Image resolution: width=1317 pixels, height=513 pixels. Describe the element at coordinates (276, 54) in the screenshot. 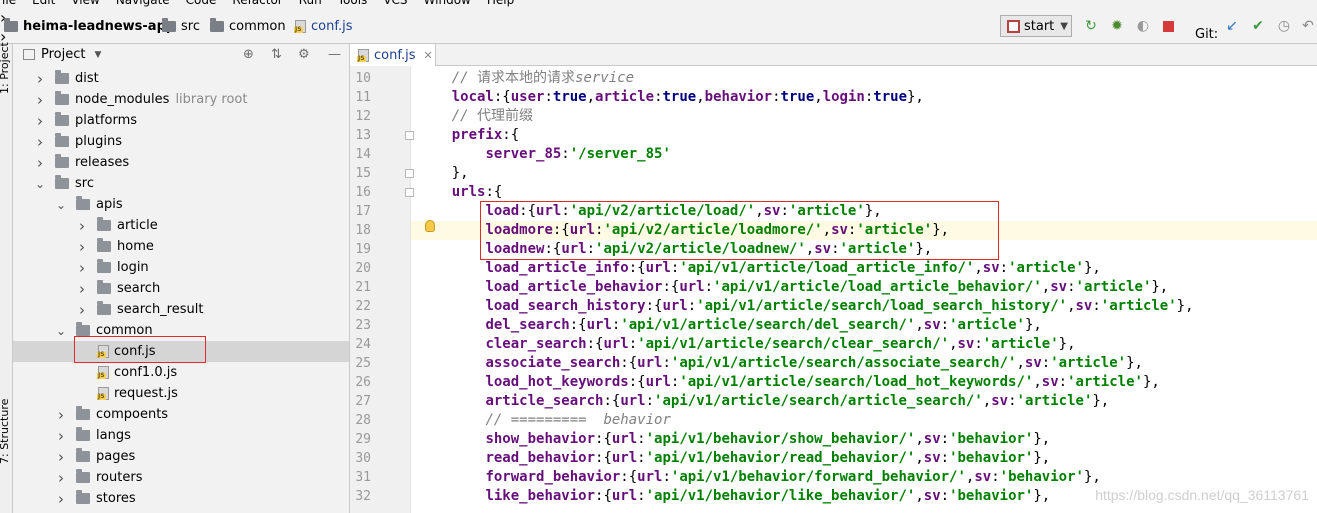

I see `collapse-all-icon: ⇅` at that location.